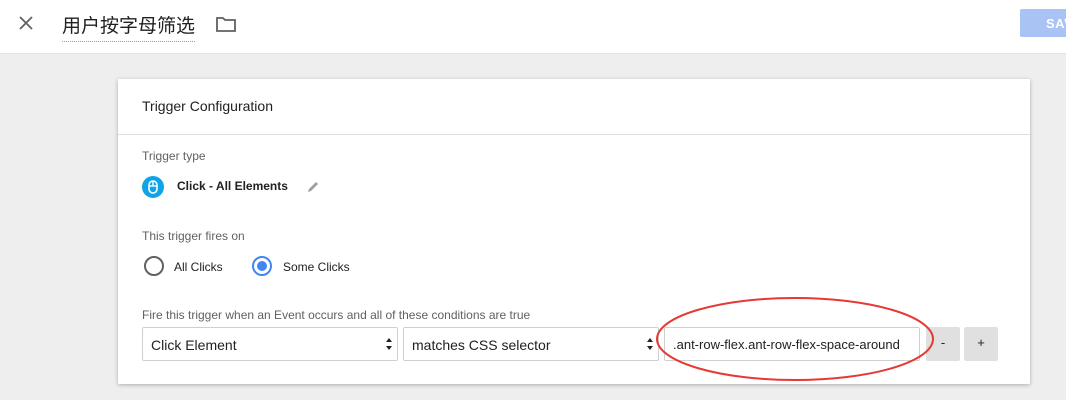  What do you see at coordinates (194, 345) in the screenshot?
I see `variable-select-value: Click Element` at bounding box center [194, 345].